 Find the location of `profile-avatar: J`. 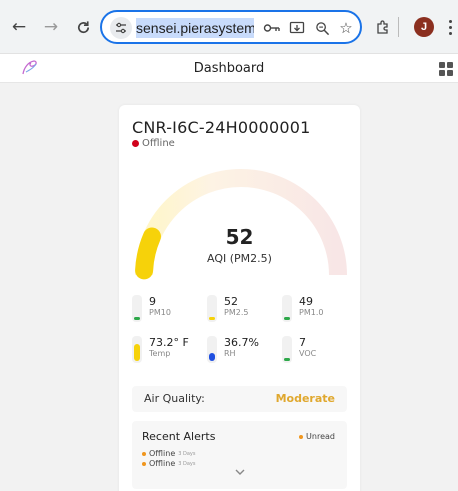

profile-avatar: J is located at coordinates (424, 27).